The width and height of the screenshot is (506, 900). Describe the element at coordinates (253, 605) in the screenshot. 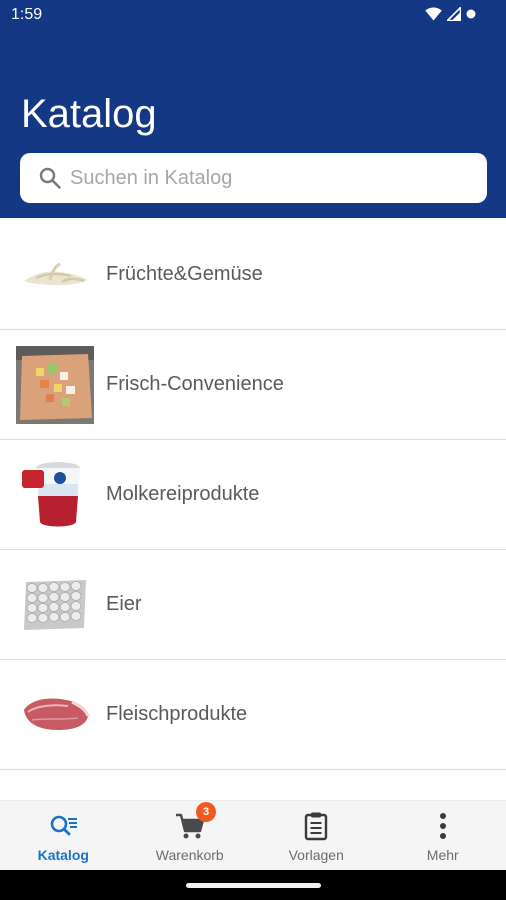

I see `category-row-eier: Eier` at that location.